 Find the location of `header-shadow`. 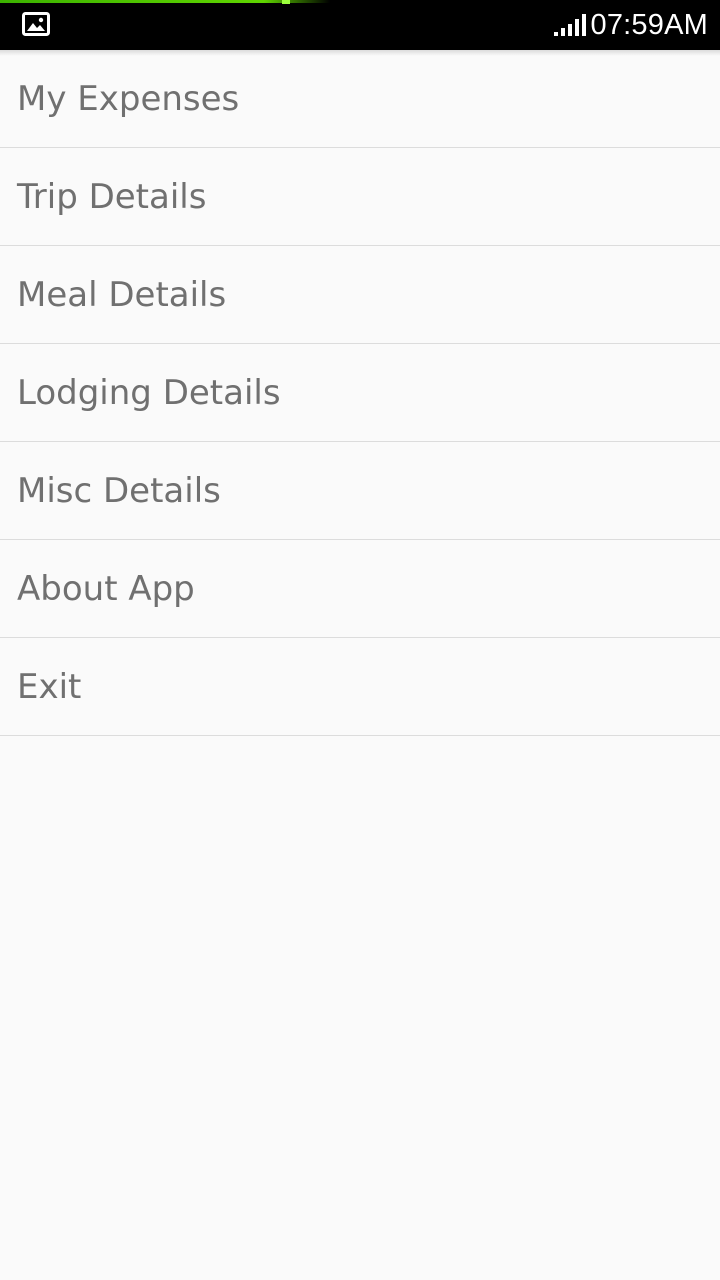

header-shadow is located at coordinates (360, 53).